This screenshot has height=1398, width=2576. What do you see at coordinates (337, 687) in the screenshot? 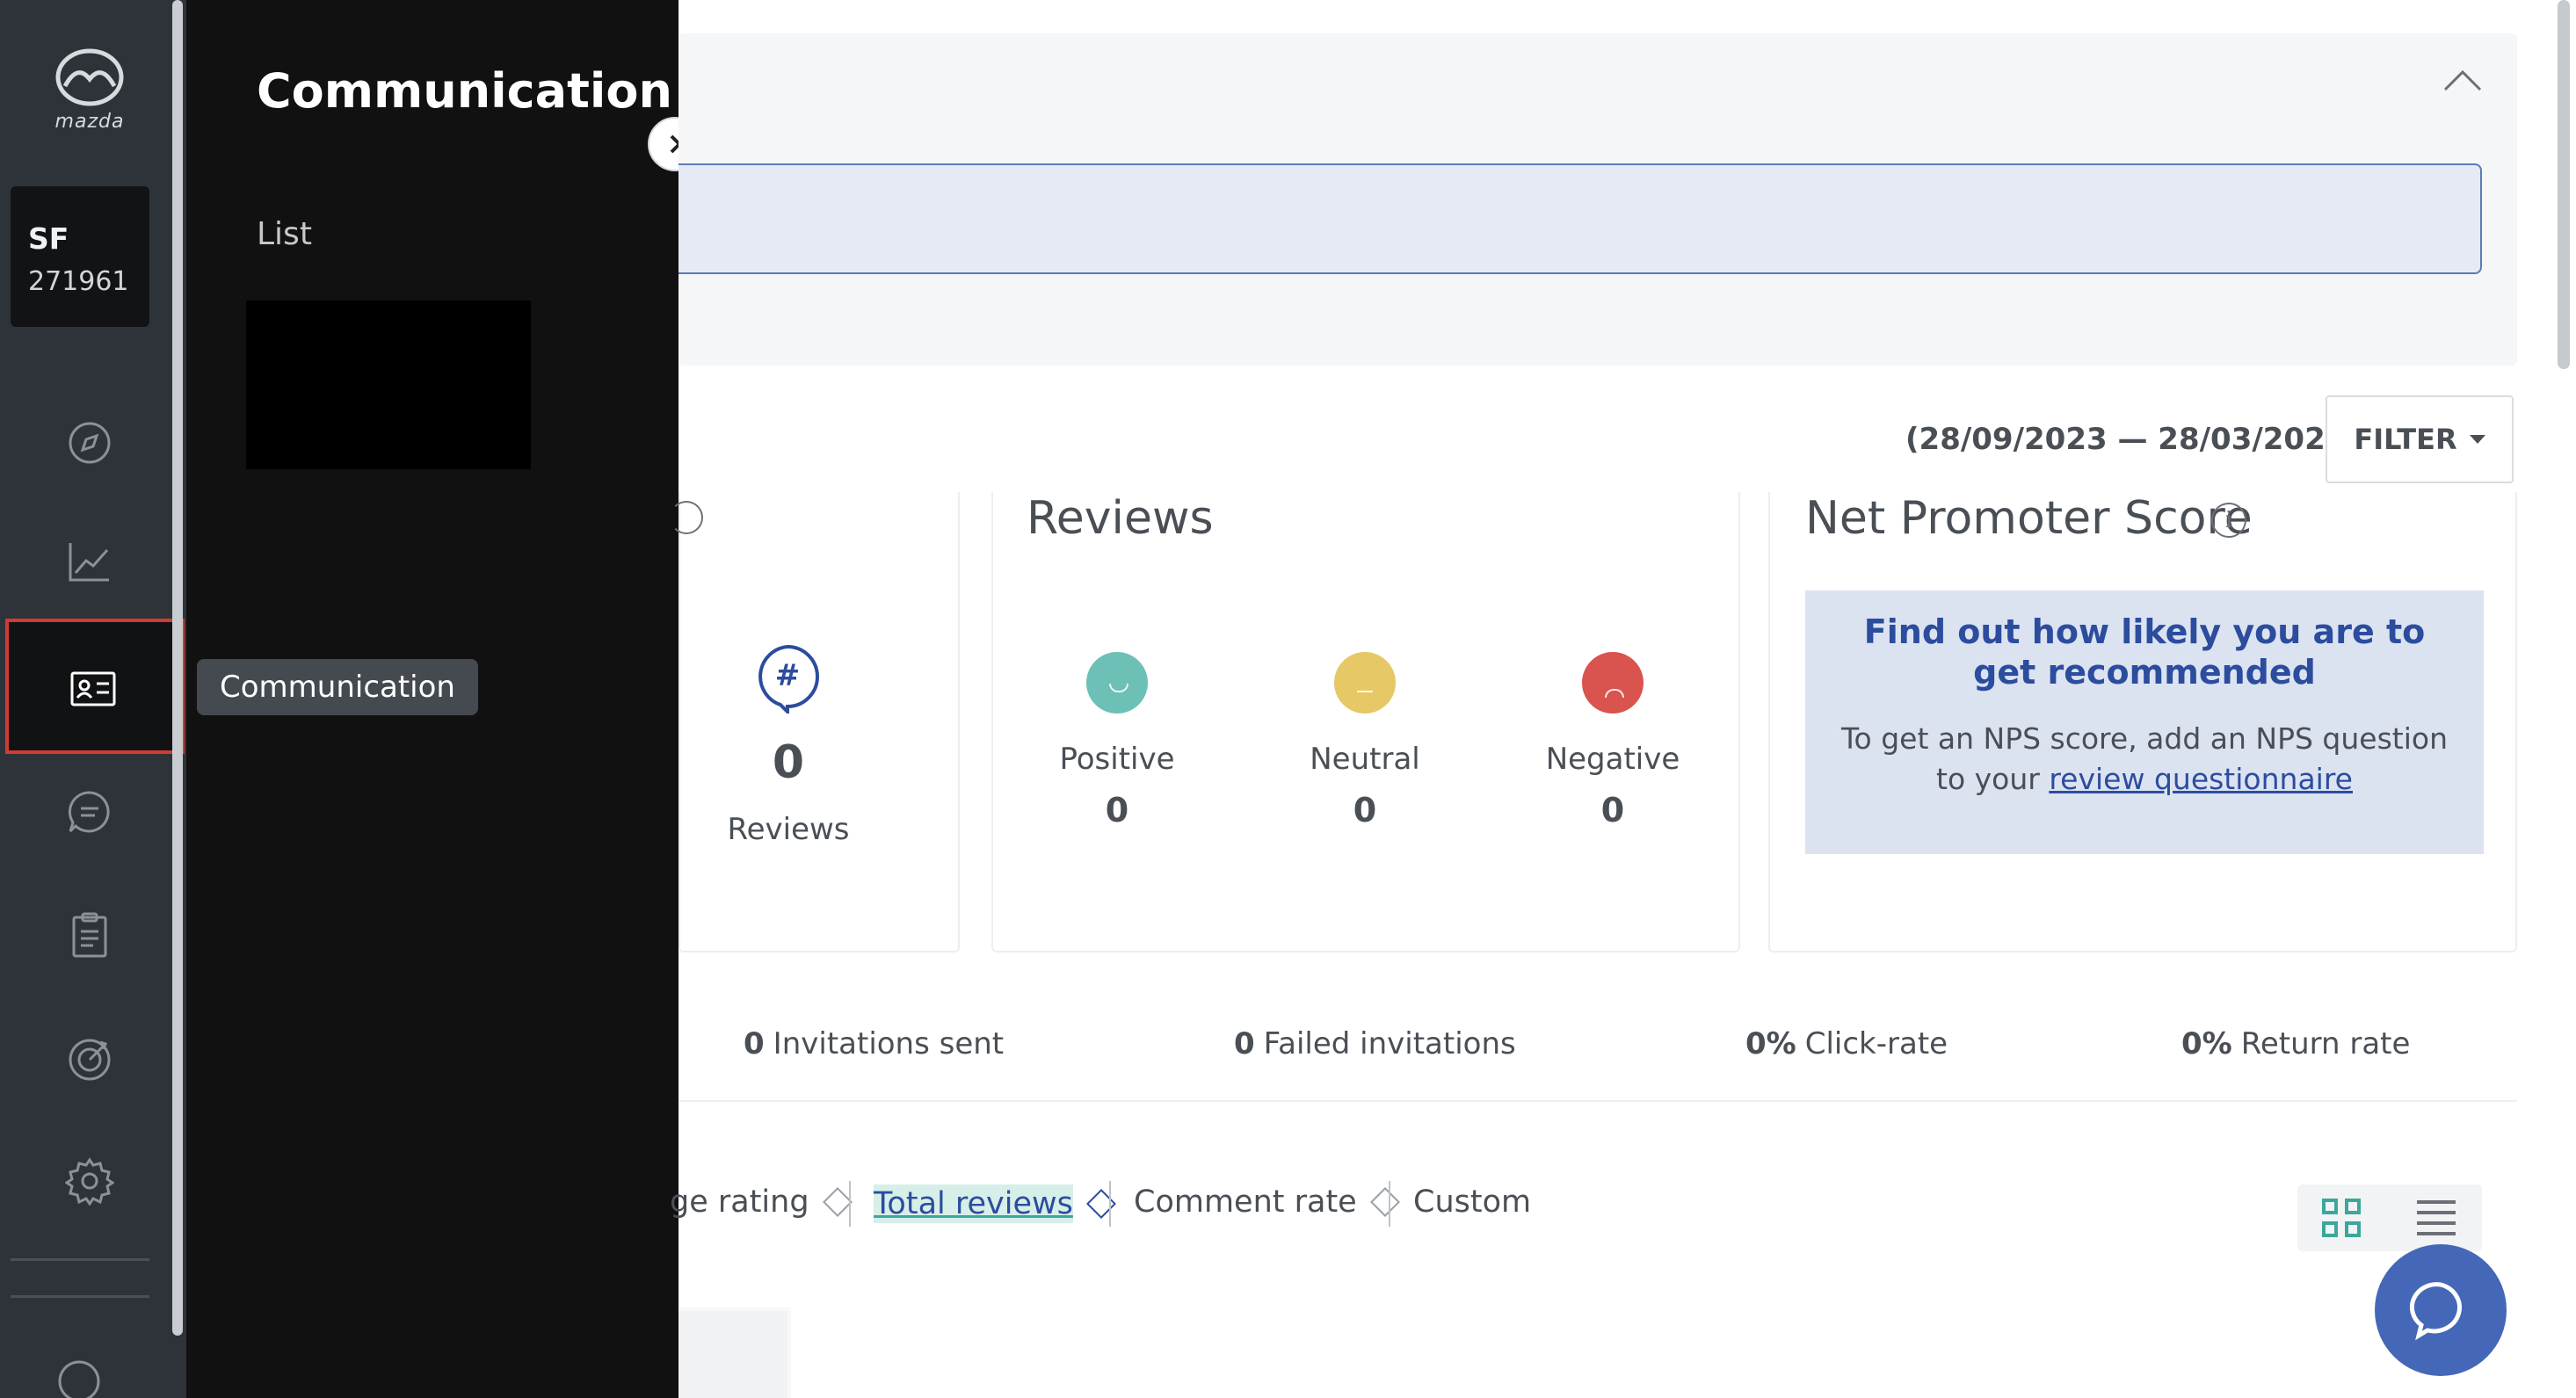
I see `nav-tooltip: Communication` at bounding box center [337, 687].